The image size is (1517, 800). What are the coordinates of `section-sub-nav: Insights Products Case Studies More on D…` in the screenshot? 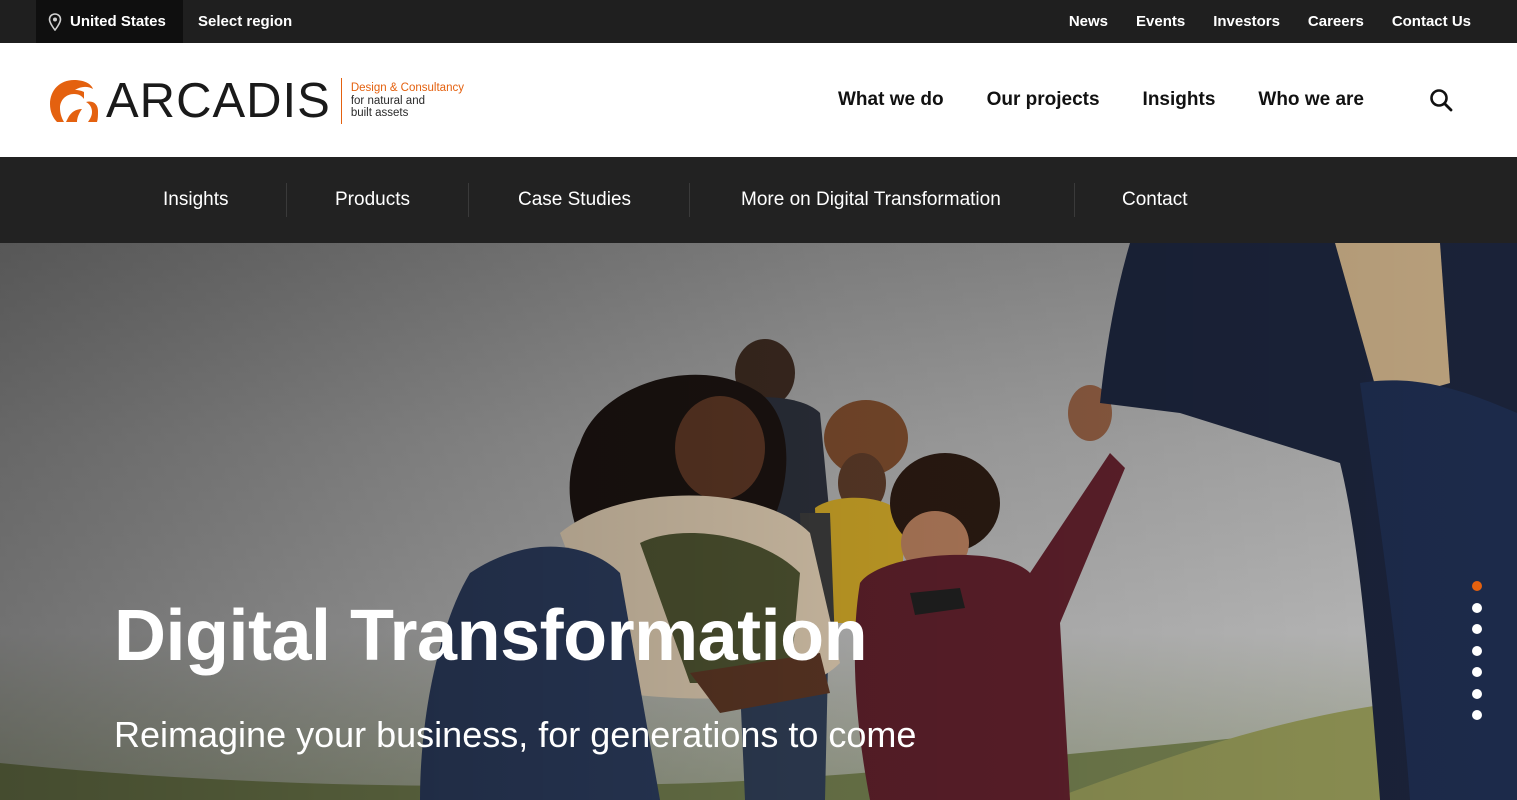 It's located at (758, 200).